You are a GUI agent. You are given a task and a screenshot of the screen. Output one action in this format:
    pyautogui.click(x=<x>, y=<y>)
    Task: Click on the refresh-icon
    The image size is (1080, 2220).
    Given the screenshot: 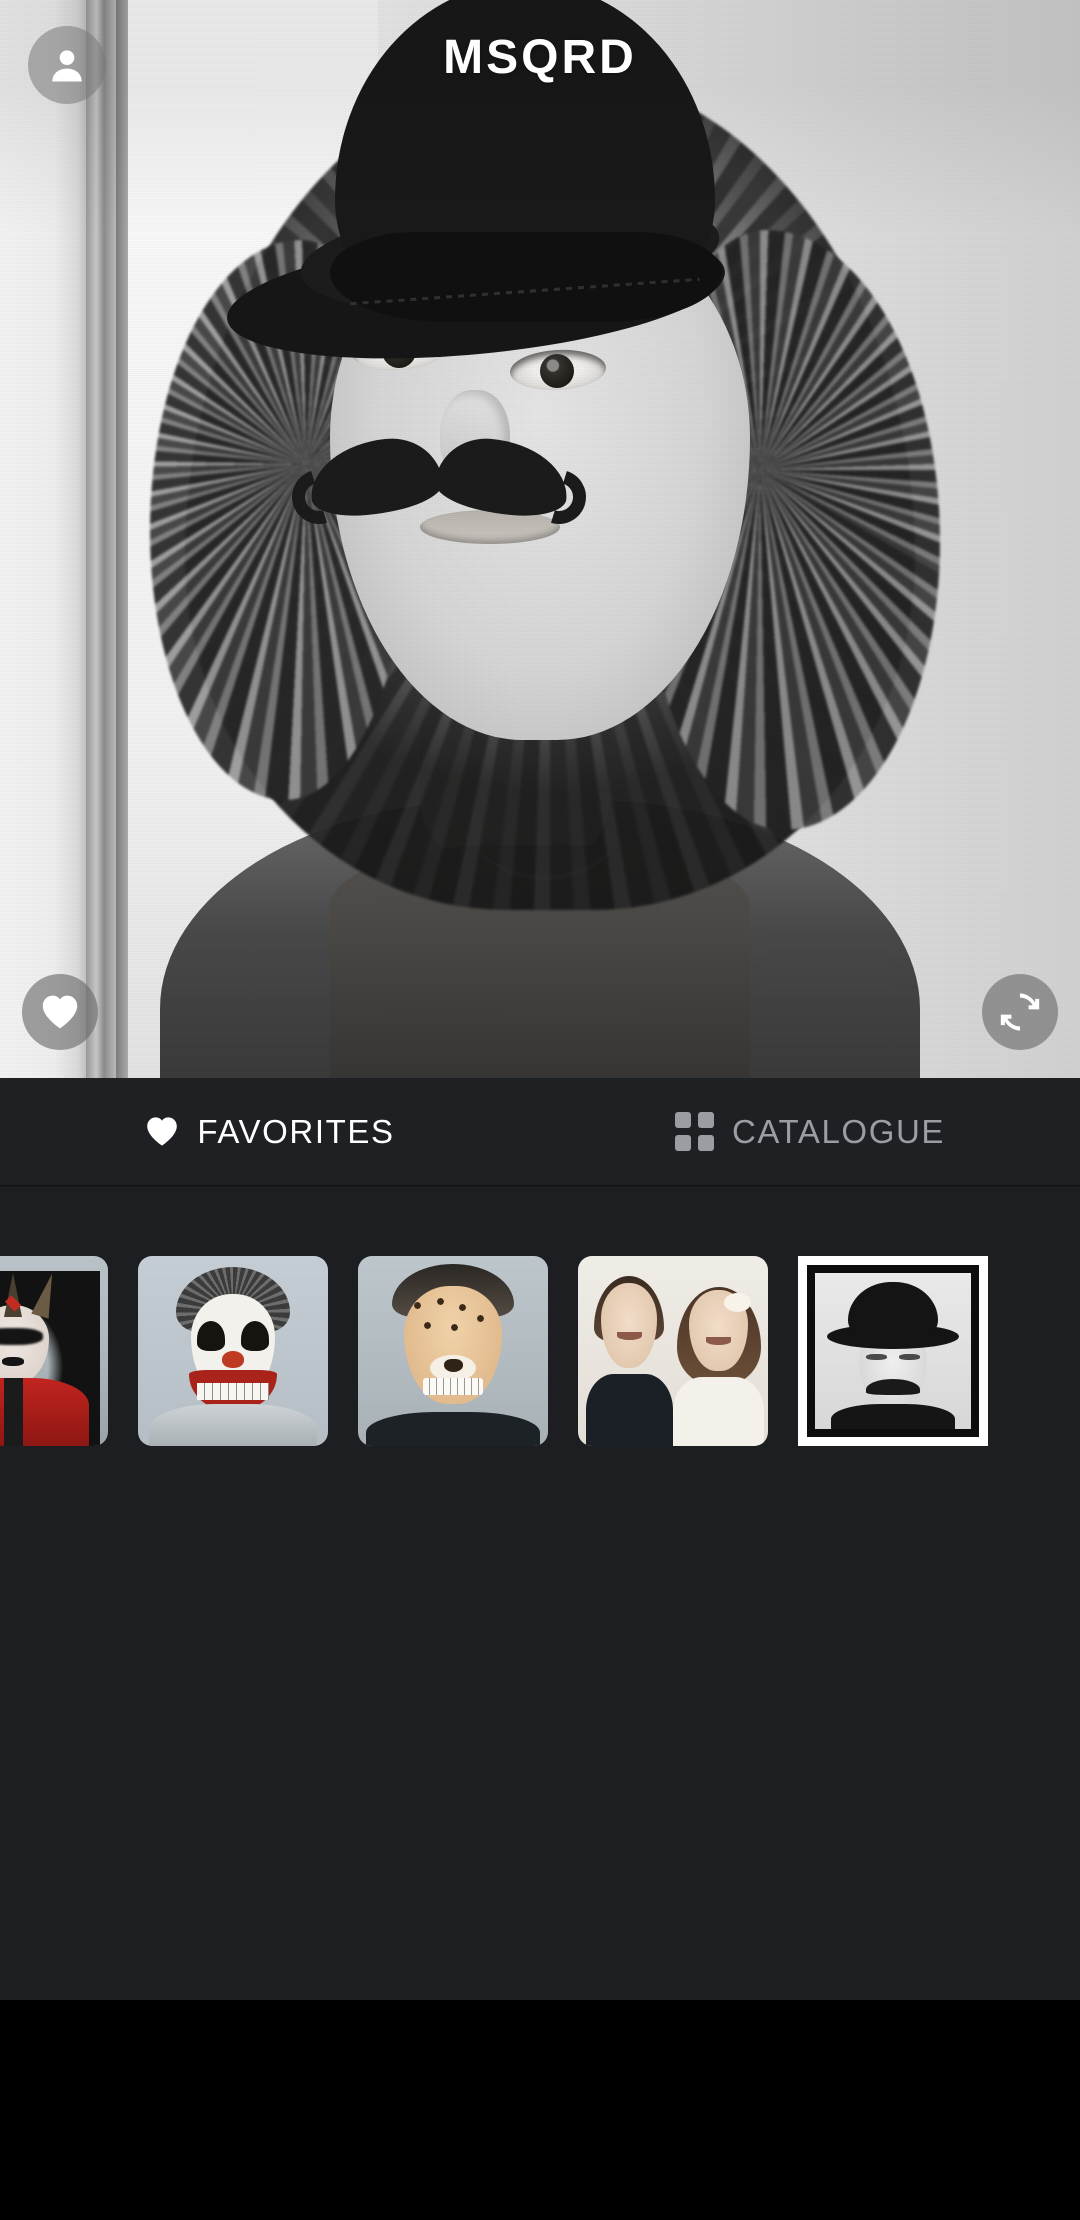 What is the action you would take?
    pyautogui.click(x=1020, y=1012)
    